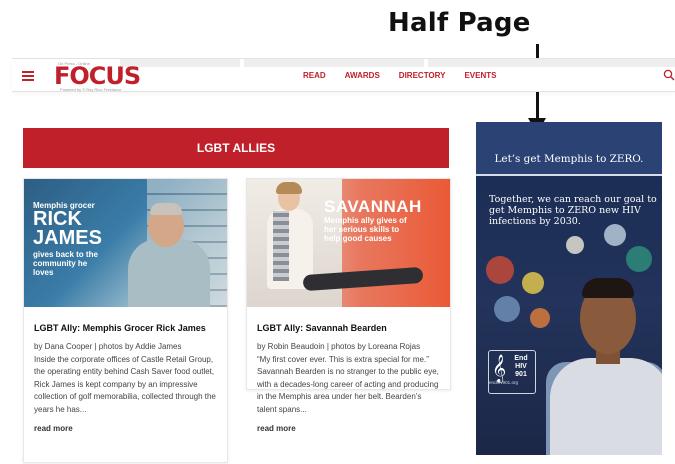  I want to click on nav-link-read: READ, so click(314, 75).